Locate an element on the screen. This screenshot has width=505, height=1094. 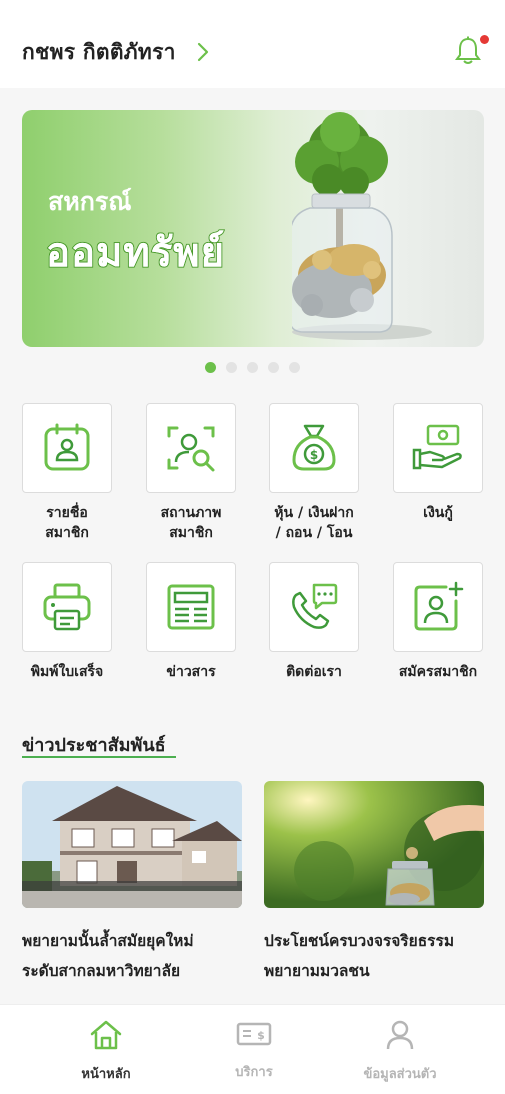
tab-label: ข้อมูลส่วนตัว is located at coordinates (400, 1074).